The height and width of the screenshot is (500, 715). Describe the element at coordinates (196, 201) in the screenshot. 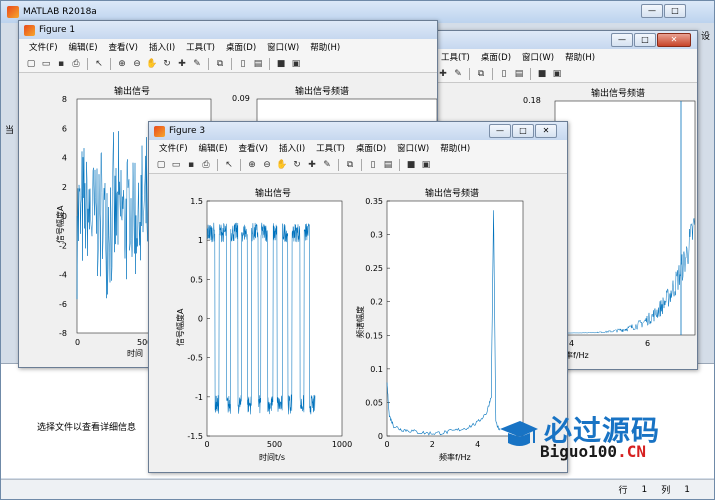

I see `fig3-left-ytick: 1.5` at that location.